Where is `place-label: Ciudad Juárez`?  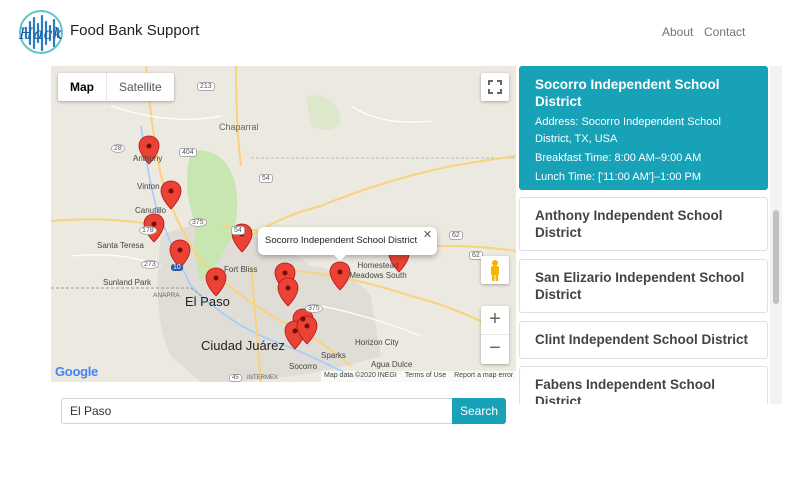
place-label: Ciudad Juárez is located at coordinates (243, 345).